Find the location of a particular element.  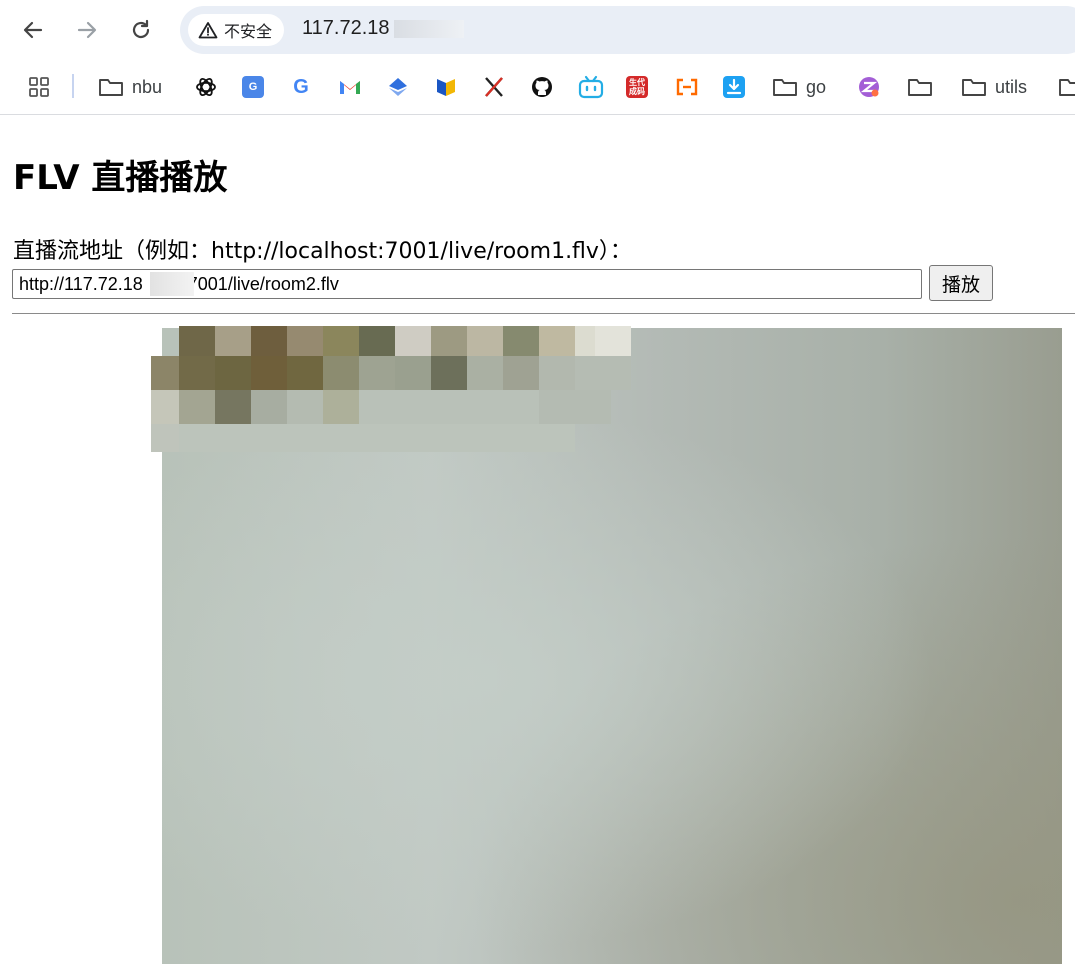

bookmark-app is located at coordinates (398, 87).